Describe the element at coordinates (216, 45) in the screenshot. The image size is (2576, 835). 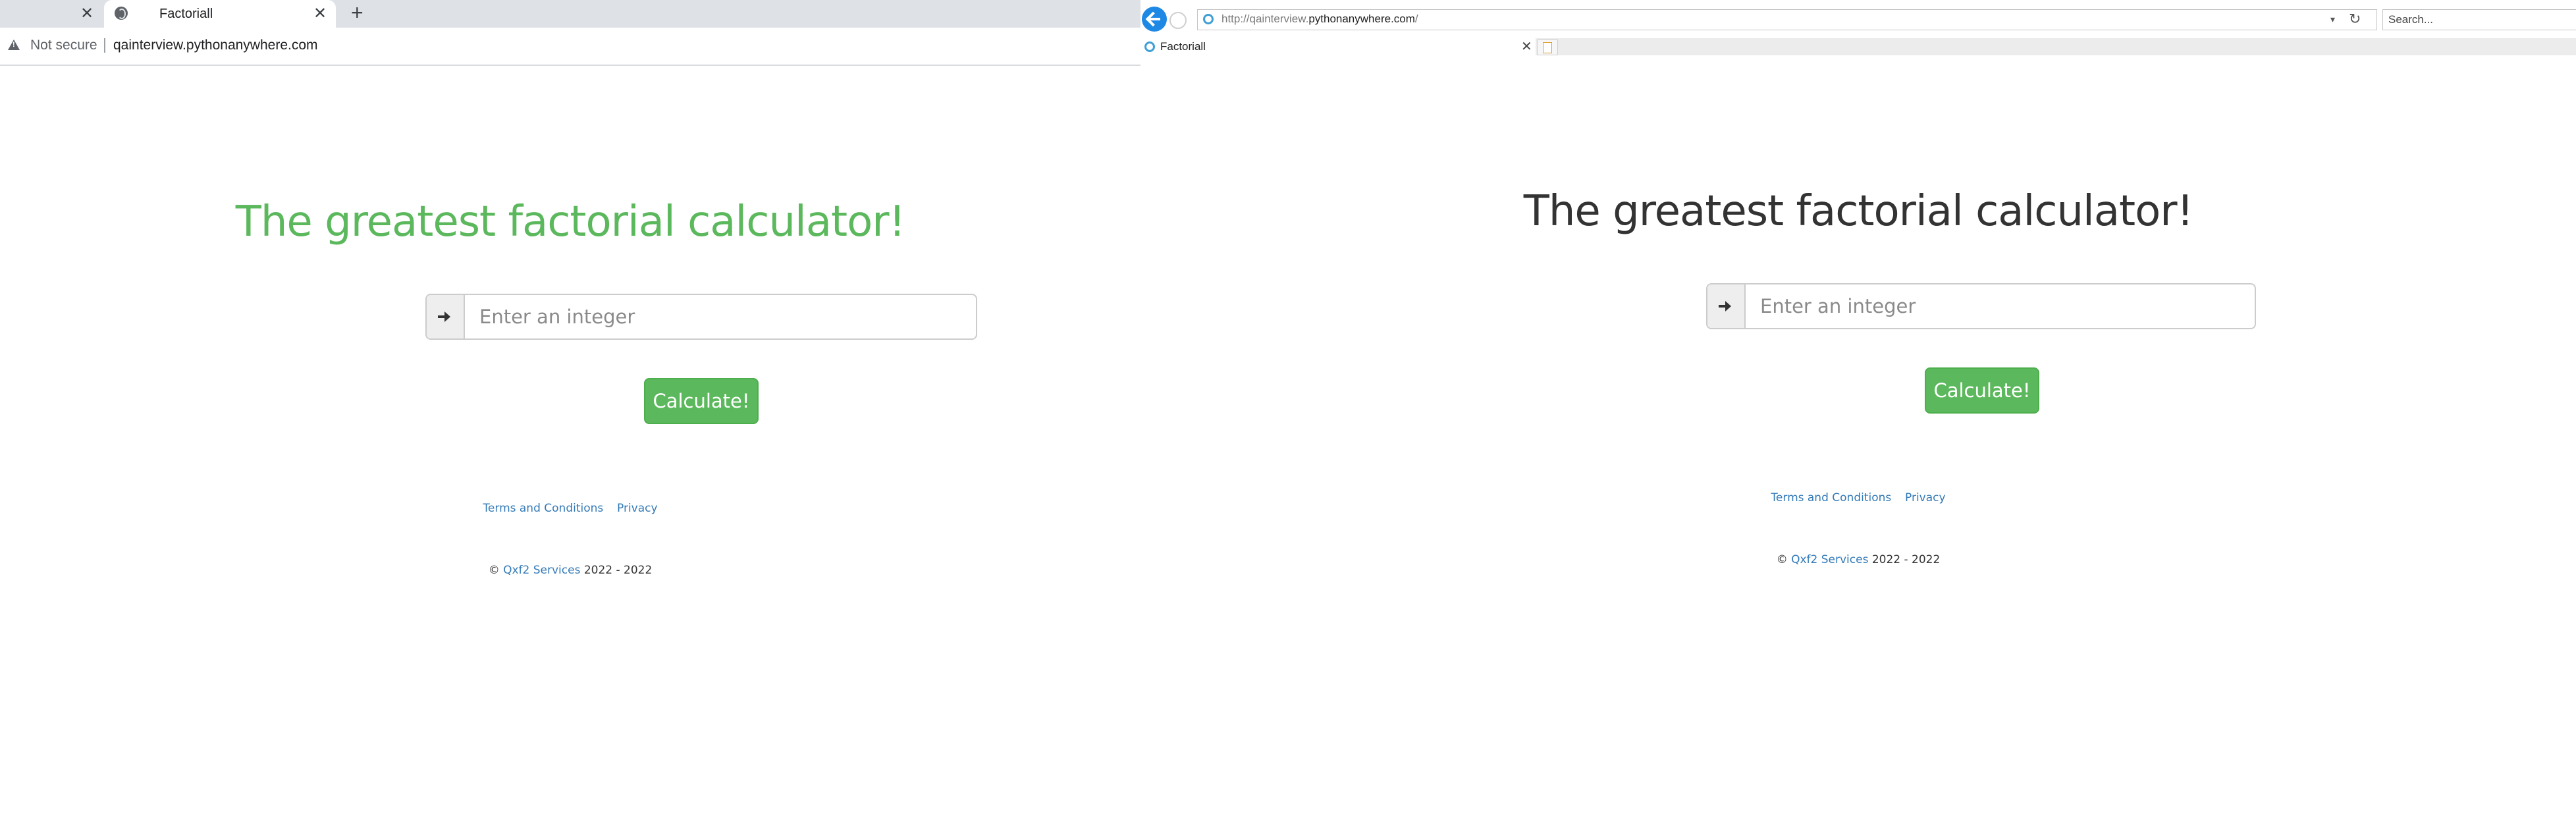
I see `url-text: qainterview.pythonanywhere.com` at that location.